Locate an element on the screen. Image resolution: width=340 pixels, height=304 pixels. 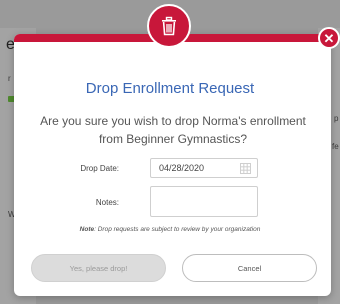
background-fragment-p: p is located at coordinates (336, 118).